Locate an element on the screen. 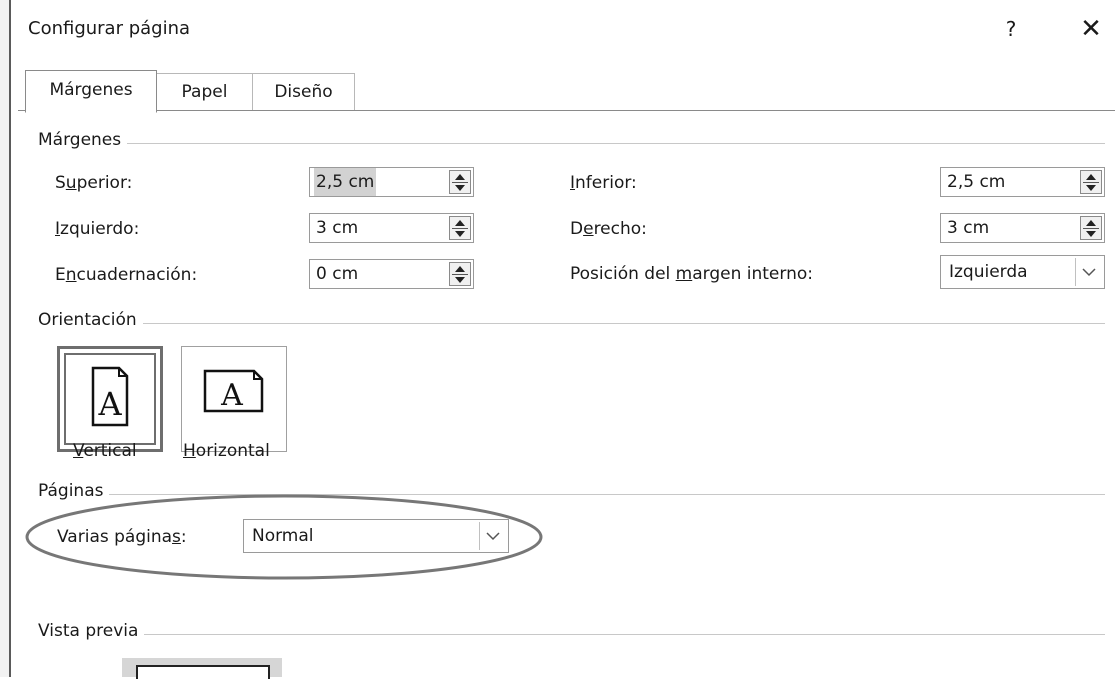 The height and width of the screenshot is (679, 1115). orientation-section-label: Orientación is located at coordinates (90, 320).